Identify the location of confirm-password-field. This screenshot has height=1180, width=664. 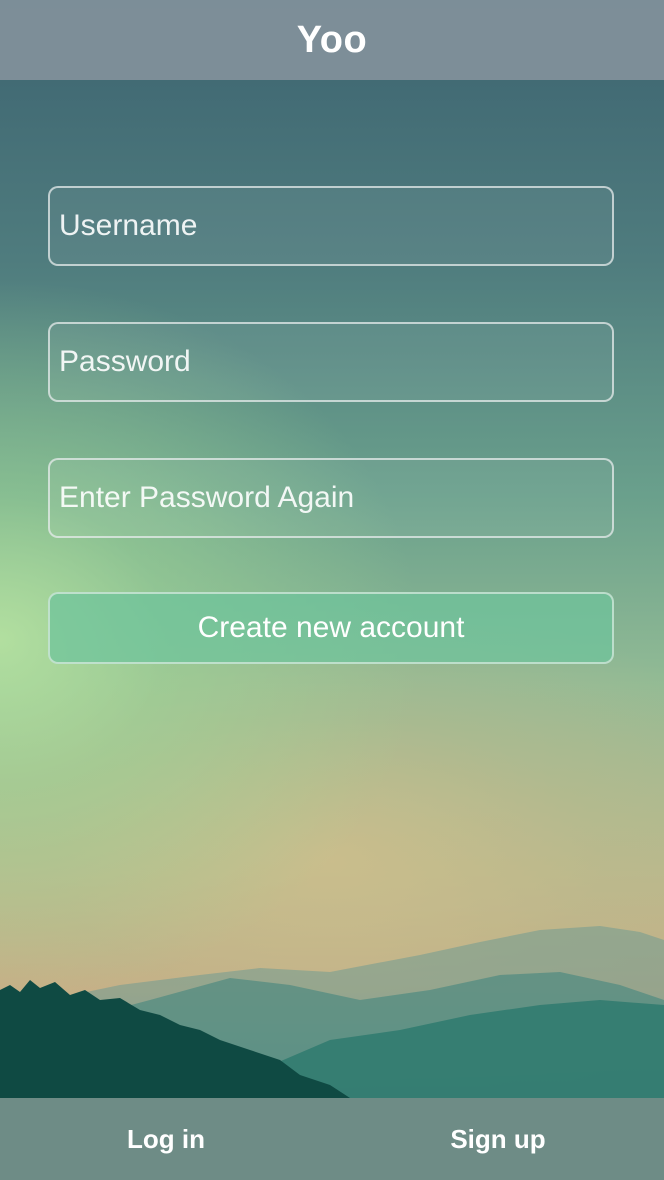
(331, 498).